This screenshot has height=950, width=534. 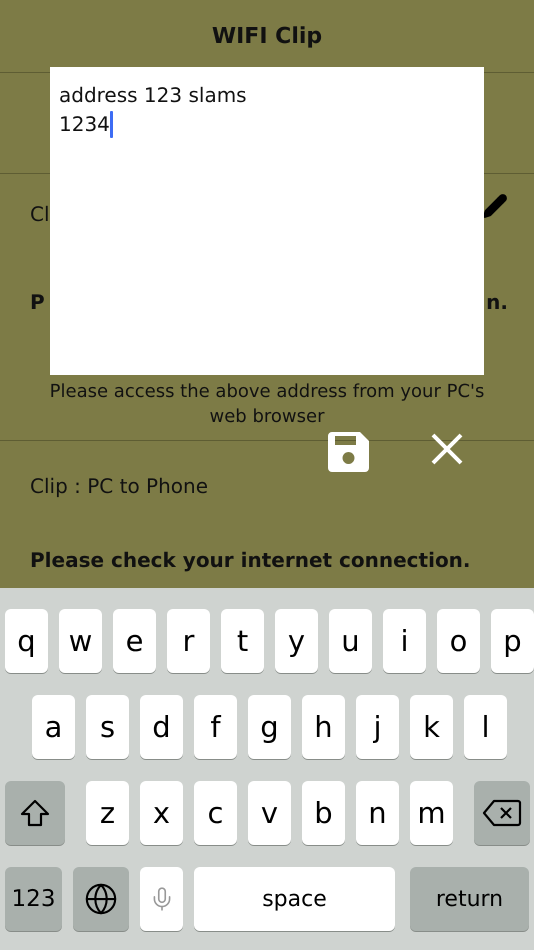 What do you see at coordinates (80, 641) in the screenshot?
I see `letter-key: w` at bounding box center [80, 641].